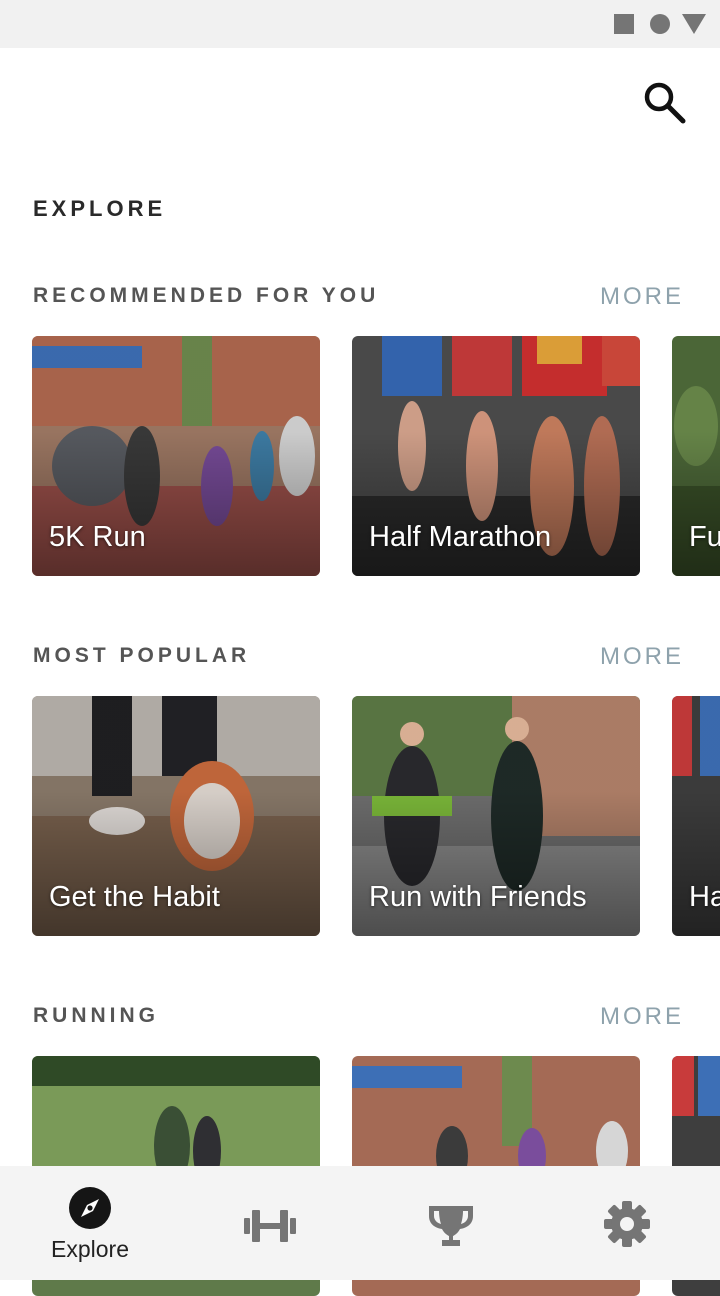  Describe the element at coordinates (642, 1017) in the screenshot. I see `more-link-running: MORE` at that location.